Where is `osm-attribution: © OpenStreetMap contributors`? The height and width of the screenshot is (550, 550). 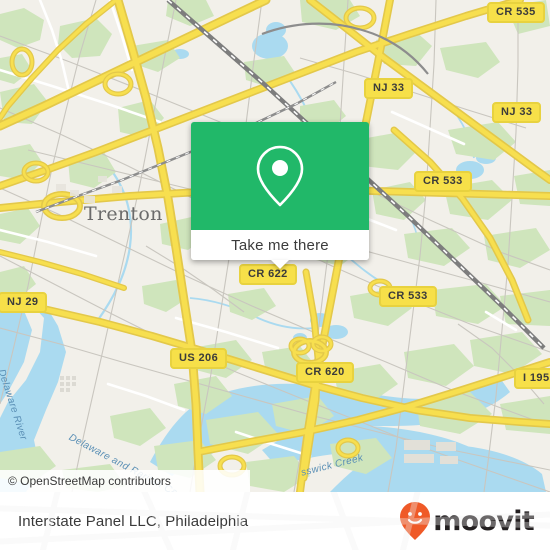 osm-attribution: © OpenStreetMap contributors is located at coordinates (125, 481).